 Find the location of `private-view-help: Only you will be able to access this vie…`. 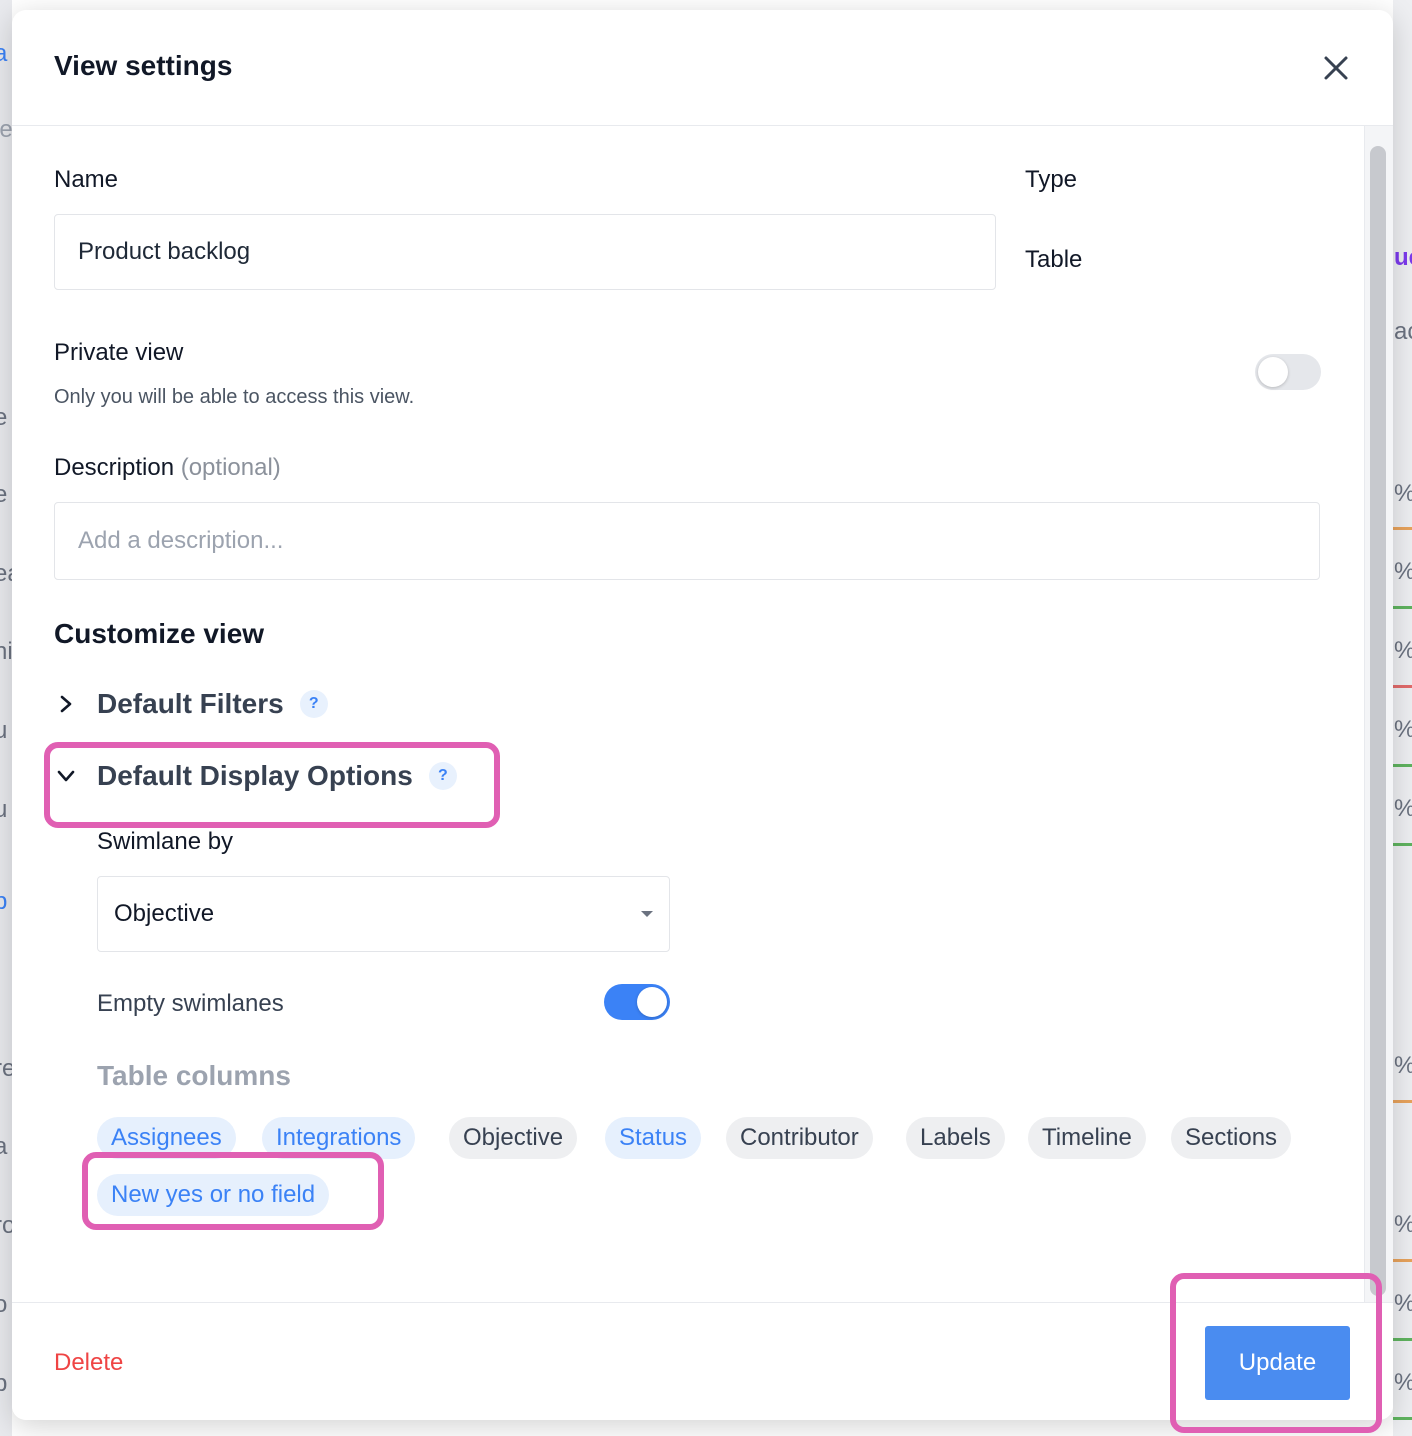

private-view-help: Only you will be able to access this vie… is located at coordinates (234, 397).